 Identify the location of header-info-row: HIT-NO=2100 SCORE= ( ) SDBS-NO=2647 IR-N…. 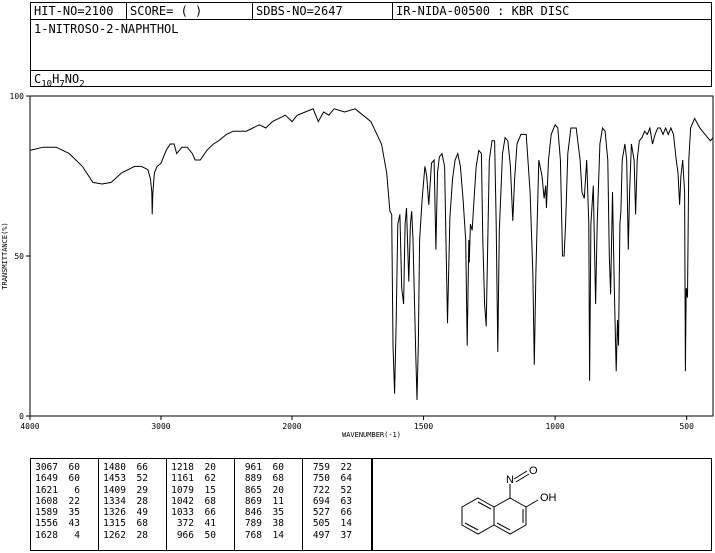
(371, 11).